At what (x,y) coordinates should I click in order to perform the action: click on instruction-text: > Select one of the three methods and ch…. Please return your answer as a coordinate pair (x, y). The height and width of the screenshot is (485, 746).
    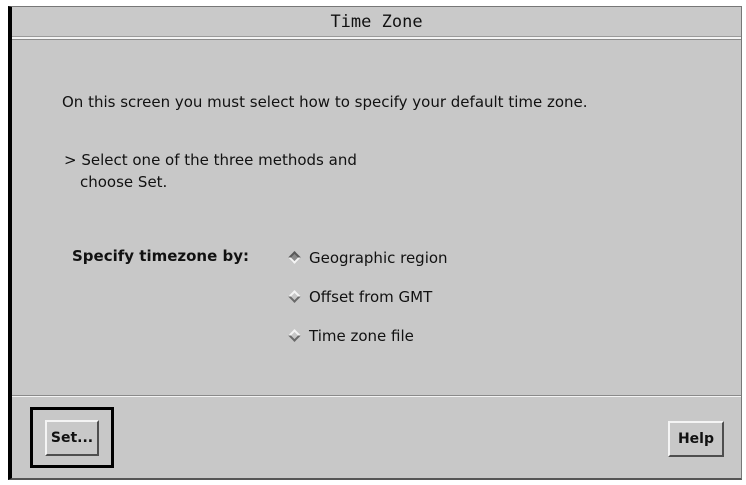
    Looking at the image, I should click on (210, 171).